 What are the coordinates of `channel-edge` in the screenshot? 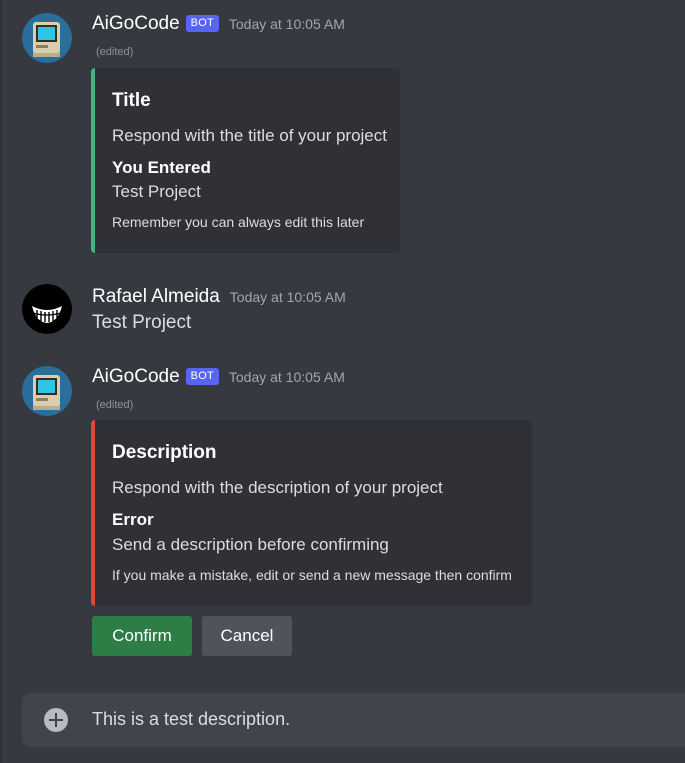 It's located at (1, 381).